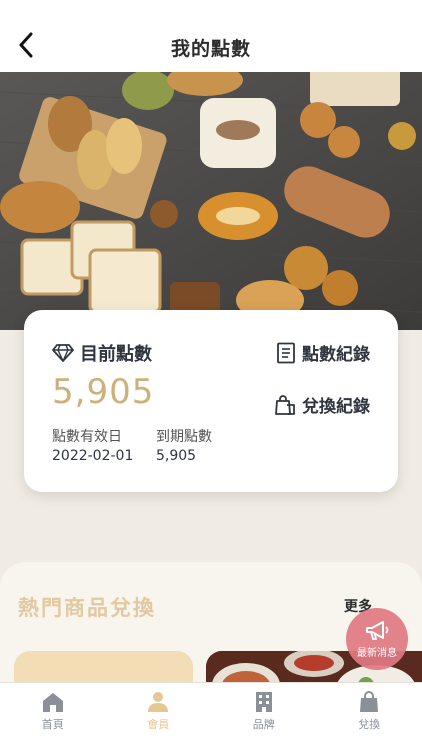 This screenshot has height=750, width=422. Describe the element at coordinates (377, 630) in the screenshot. I see `megaphone-icon` at that location.